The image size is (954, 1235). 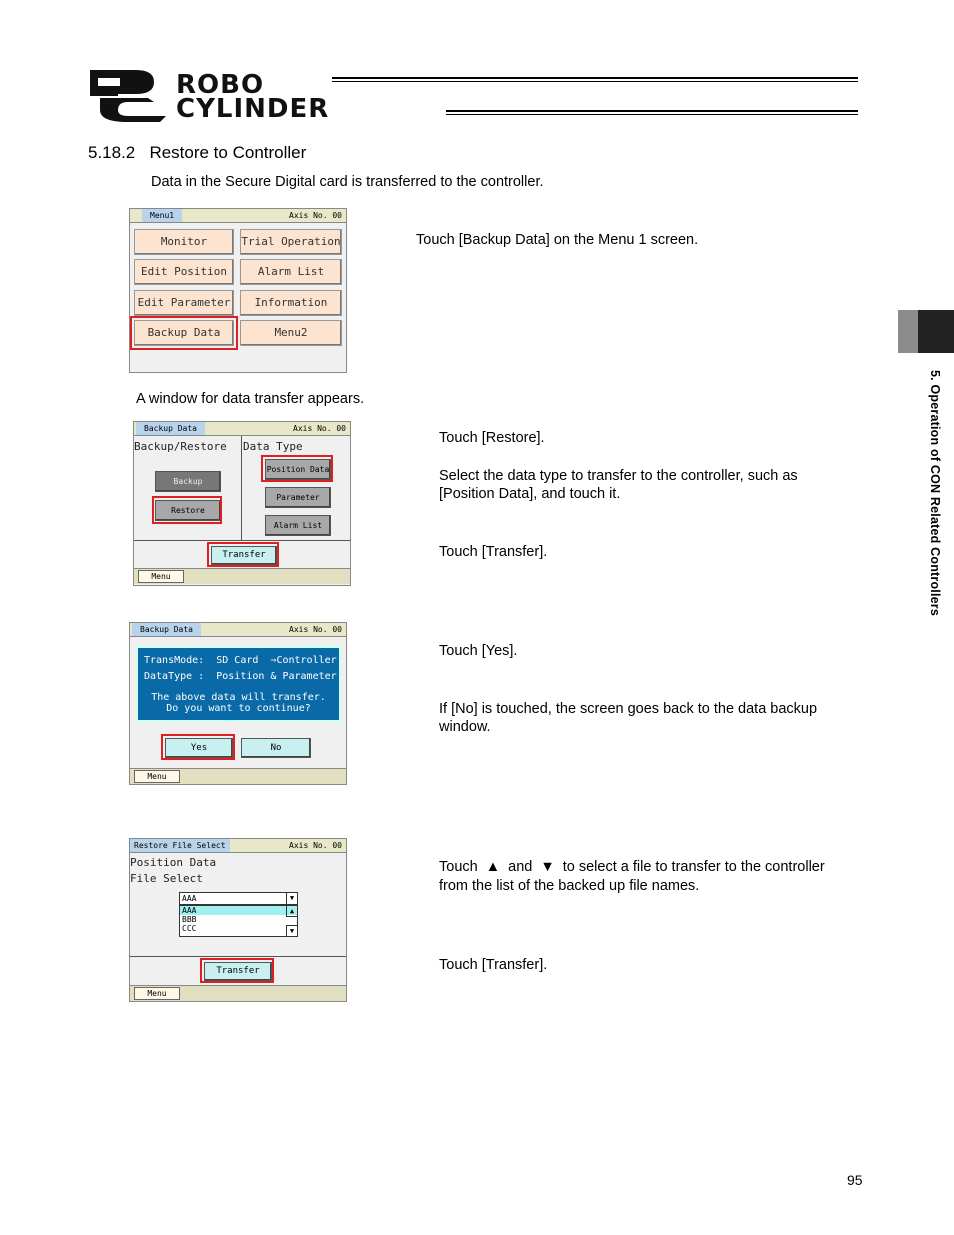 What do you see at coordinates (315, 215) in the screenshot?
I see `menu1-axis: Axis No. 00` at bounding box center [315, 215].